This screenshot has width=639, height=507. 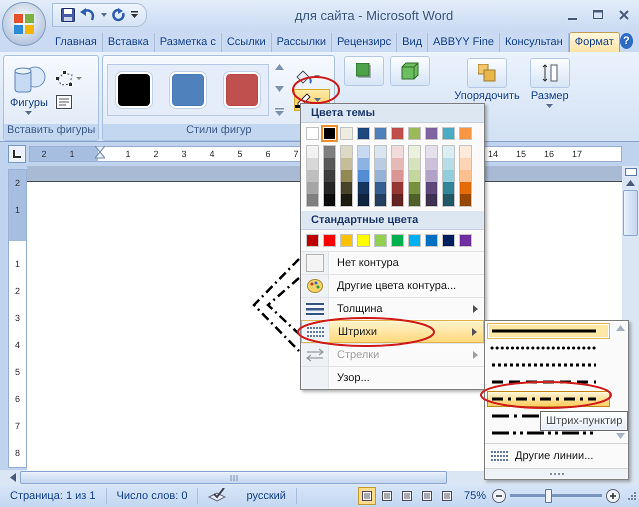 What do you see at coordinates (17, 453) in the screenshot?
I see `ruler-number: 8` at bounding box center [17, 453].